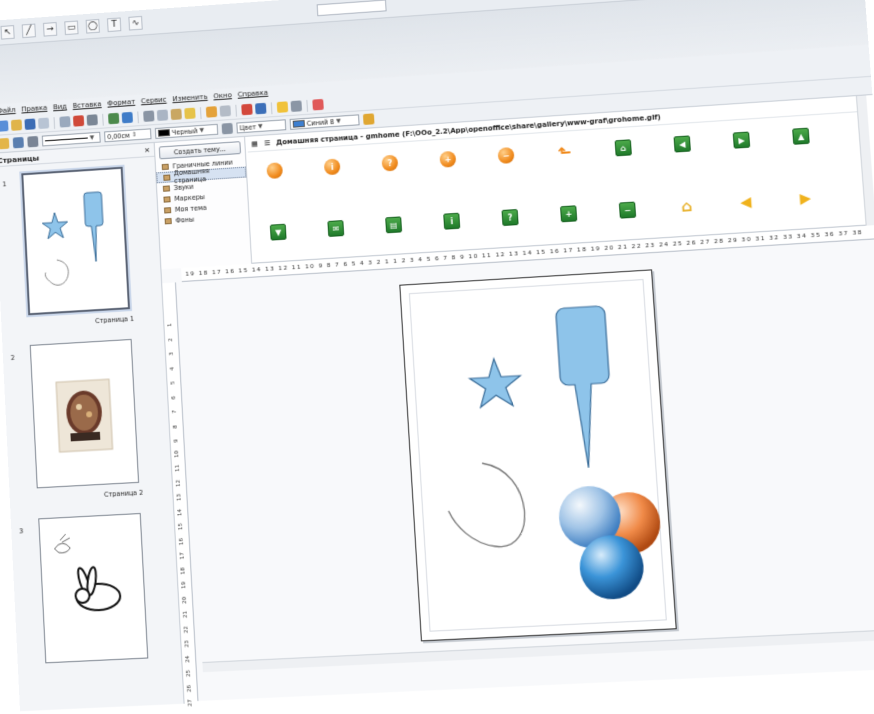 The image size is (874, 714). Describe the element at coordinates (86, 105) in the screenshot. I see `menu-insert: Вставка` at that location.